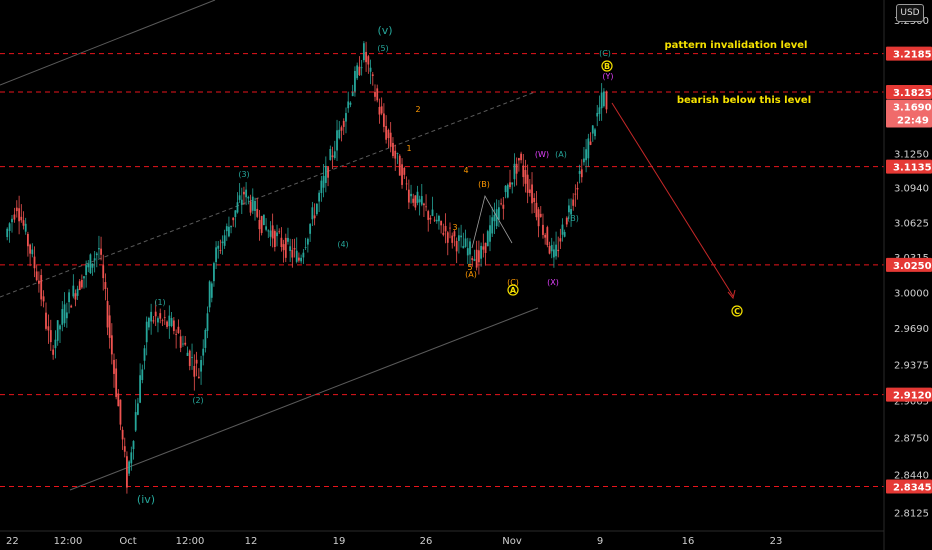 The image size is (932, 550). I want to click on price-tick-label: 2.9690, so click(911, 329).